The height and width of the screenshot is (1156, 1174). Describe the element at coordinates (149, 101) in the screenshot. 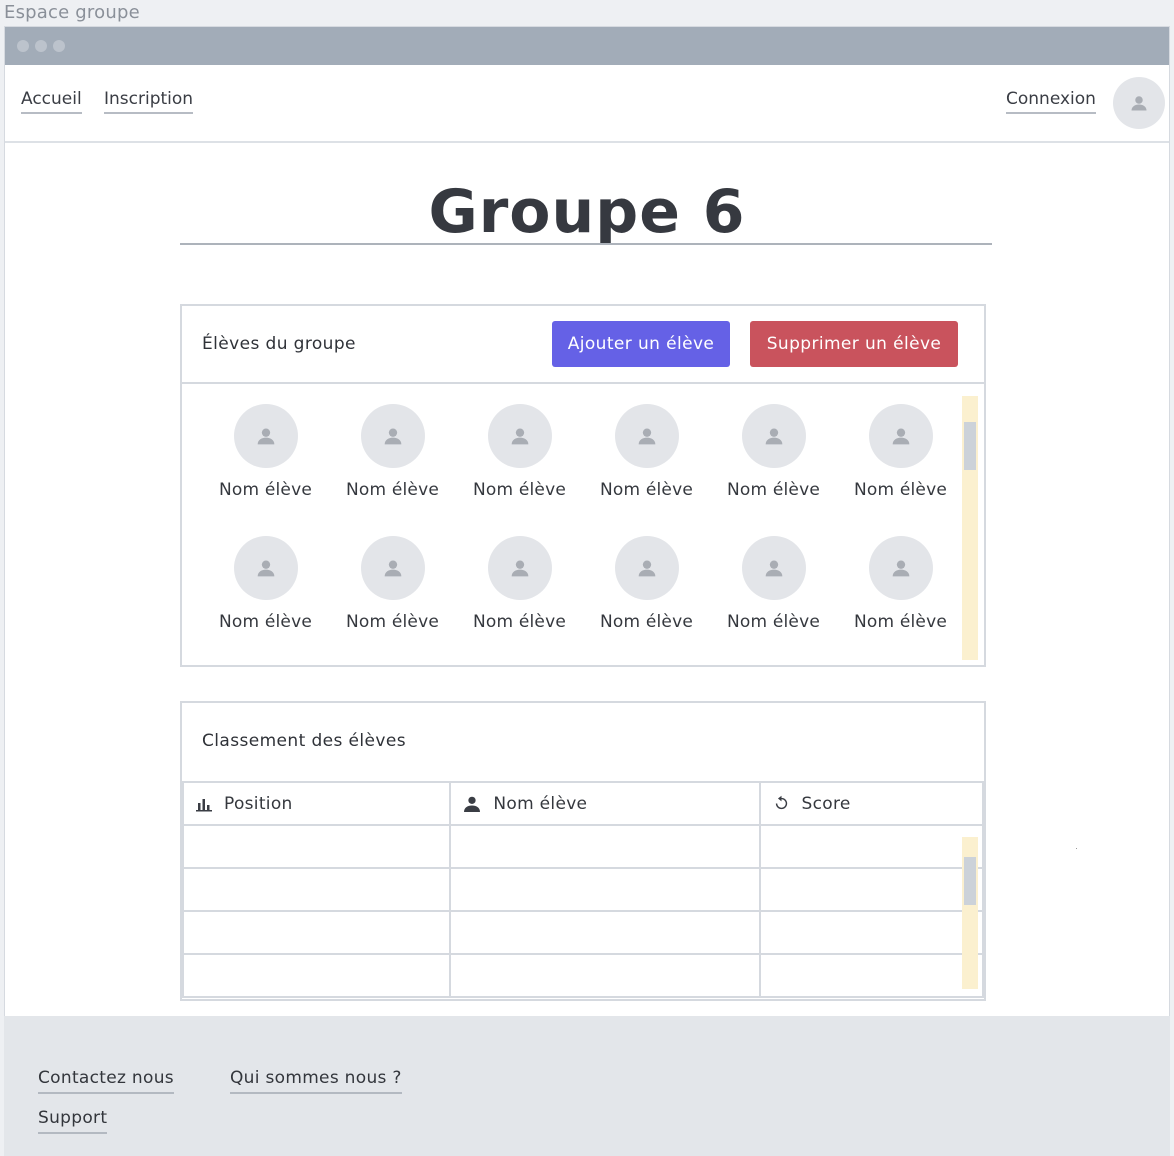

I see `nav-link-inscription: Inscription` at that location.